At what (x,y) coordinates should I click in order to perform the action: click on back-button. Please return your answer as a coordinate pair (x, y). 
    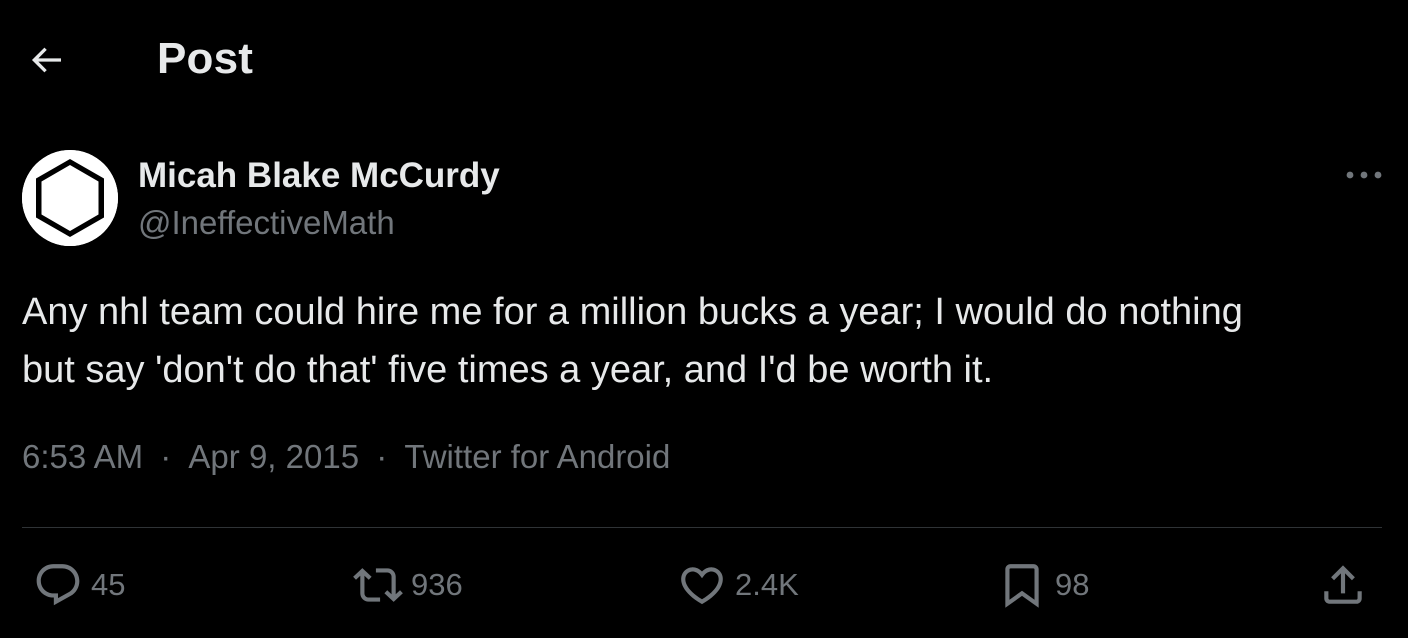
    Looking at the image, I should click on (46, 60).